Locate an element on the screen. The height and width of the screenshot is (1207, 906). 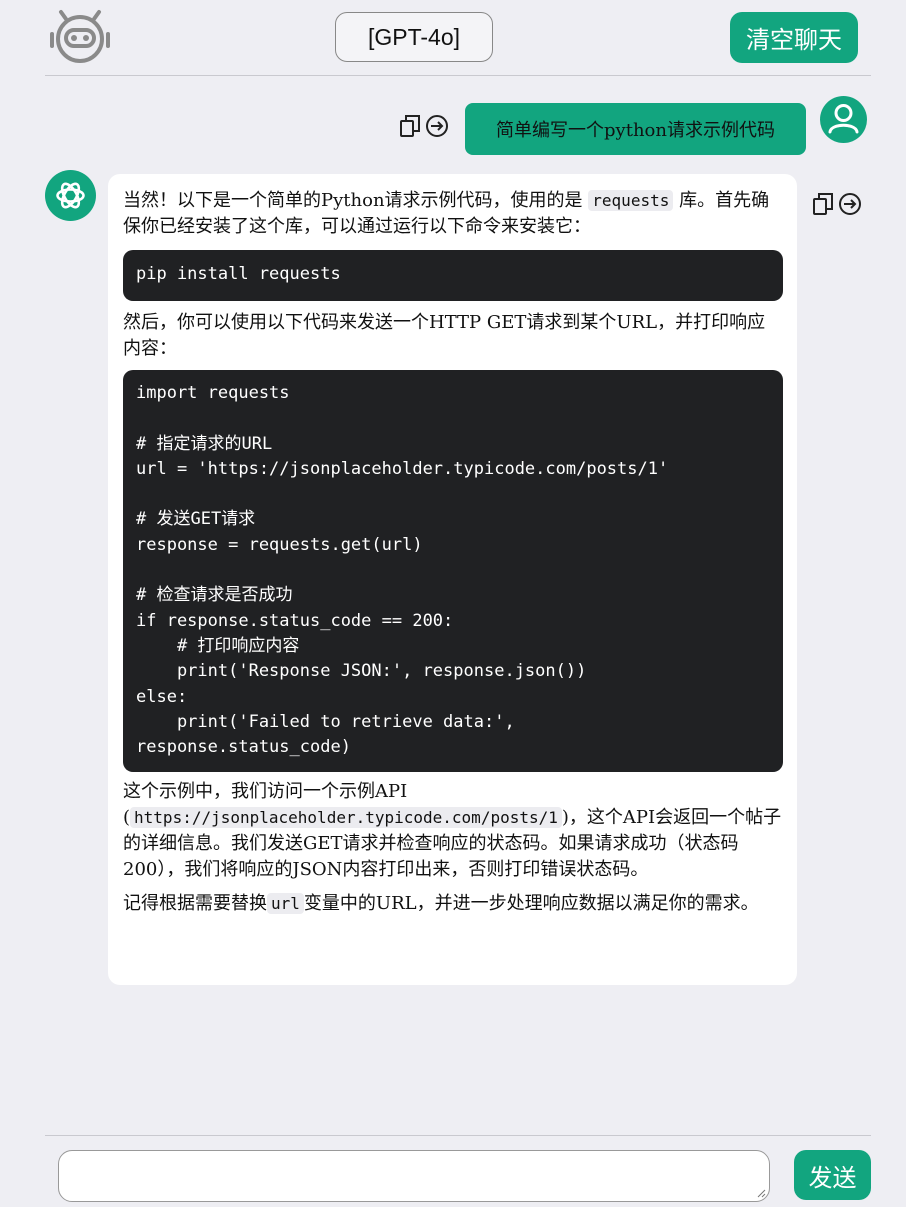
assistant-paragraph-4: 记得根据需要替换 url 变量中的URL，并进一步处理响应数据以满足你的需求。 is located at coordinates (453, 904).